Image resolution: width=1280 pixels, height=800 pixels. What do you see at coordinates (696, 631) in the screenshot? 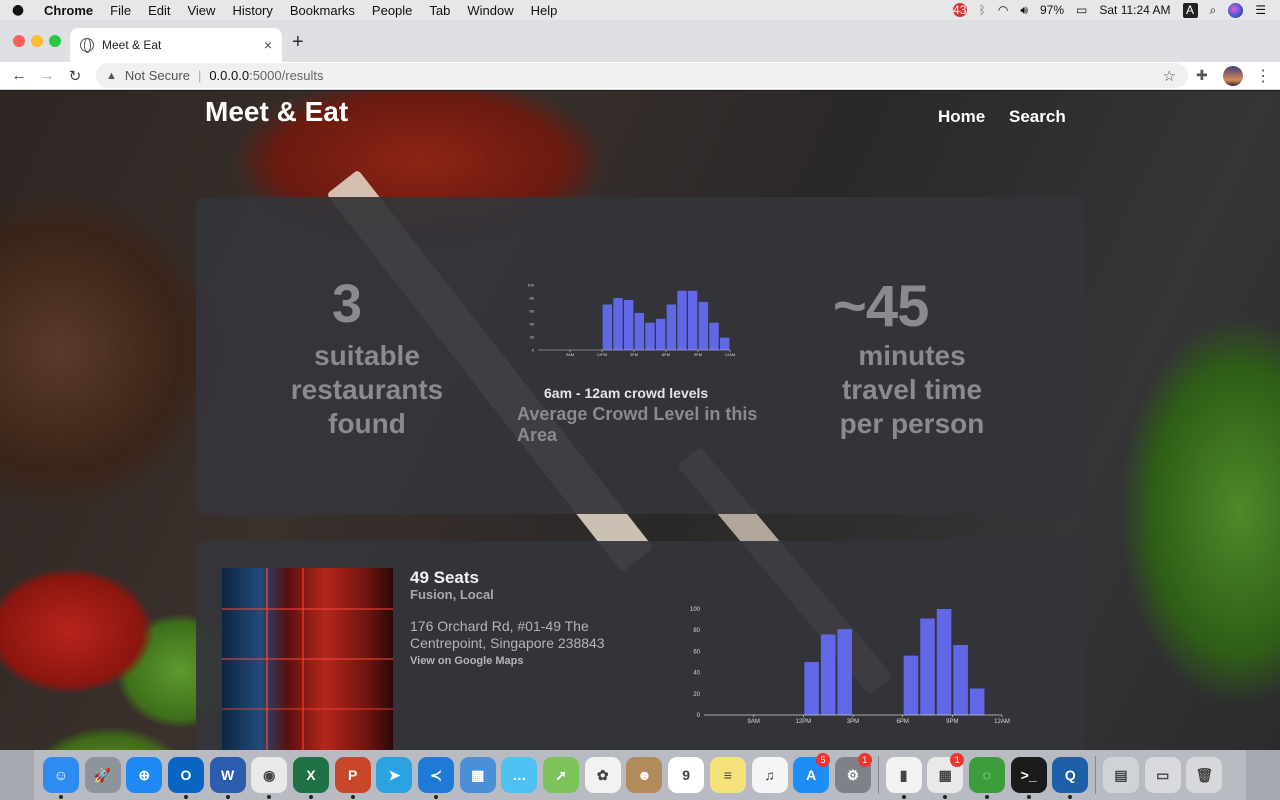
I see `restaurant-chart-y-tick-80: 80` at bounding box center [696, 631].